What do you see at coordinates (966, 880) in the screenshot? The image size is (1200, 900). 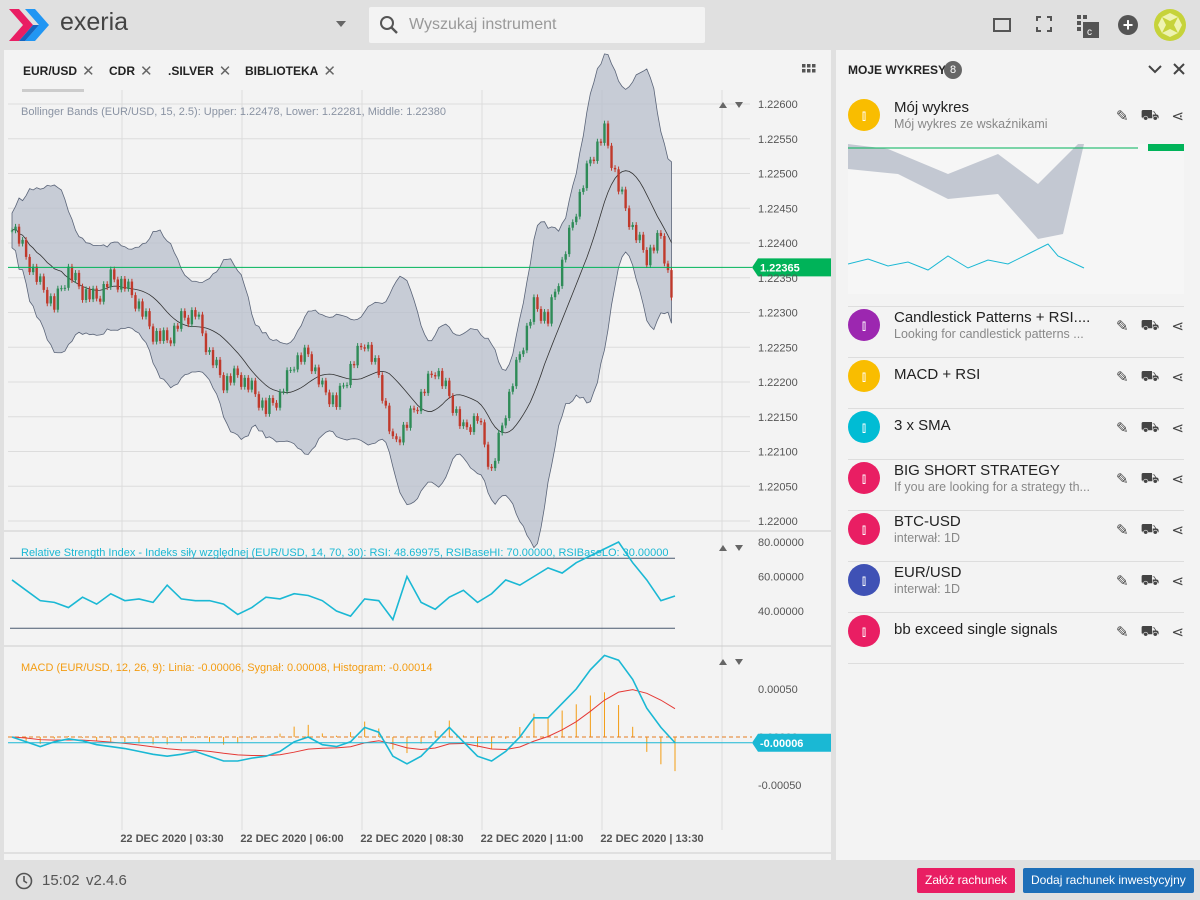 I see `open-account-button: Załóż rachunek` at bounding box center [966, 880].